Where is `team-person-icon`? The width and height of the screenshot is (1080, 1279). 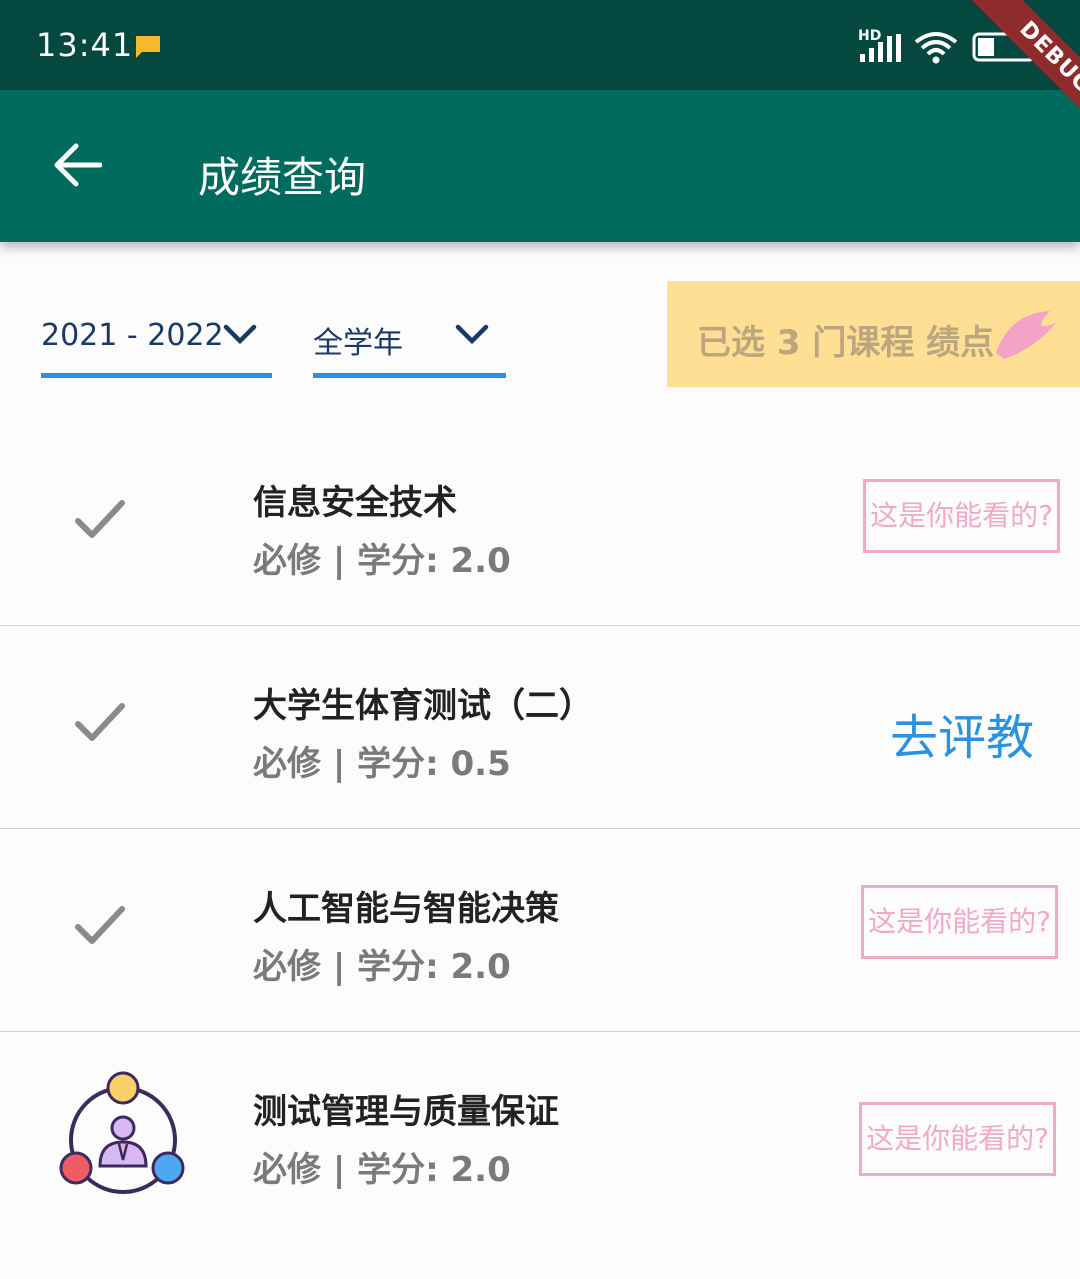
team-person-icon is located at coordinates (122, 1132).